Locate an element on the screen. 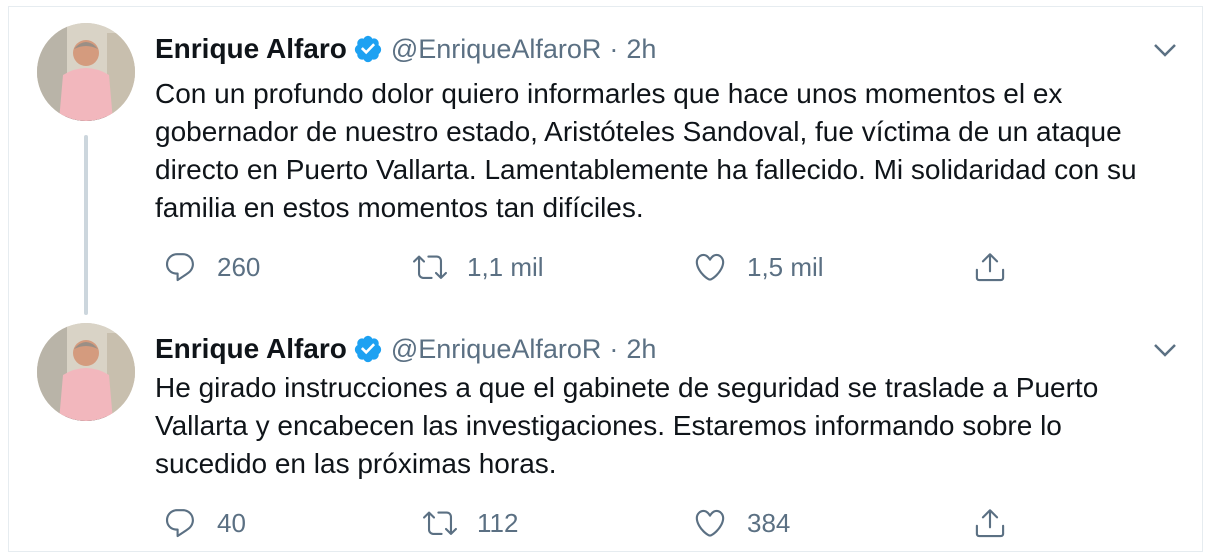 This screenshot has width=1214, height=560. like-count: 384 is located at coordinates (769, 522).